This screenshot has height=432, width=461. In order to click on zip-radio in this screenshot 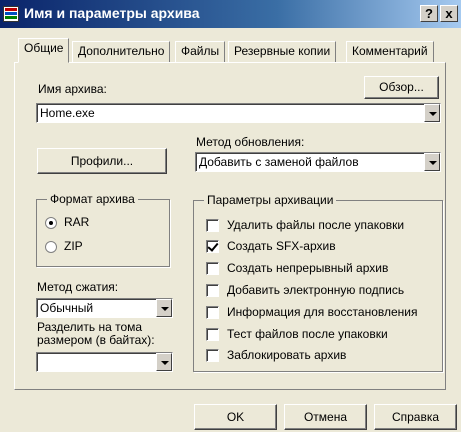, I will do `click(51, 247)`.